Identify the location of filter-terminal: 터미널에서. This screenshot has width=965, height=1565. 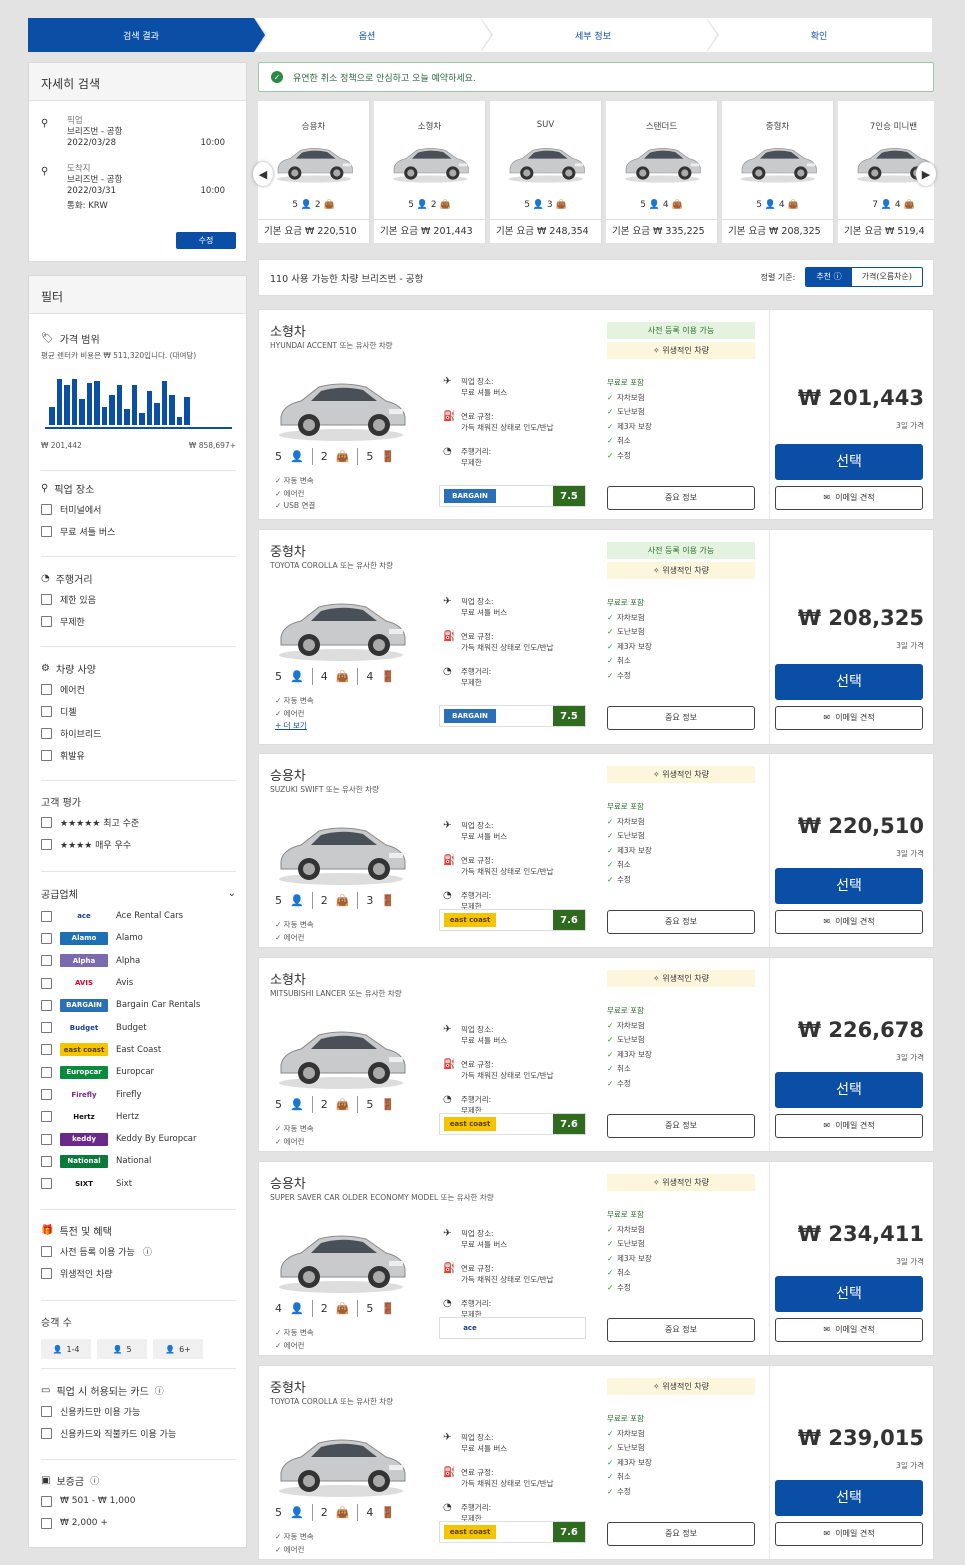
(138, 509).